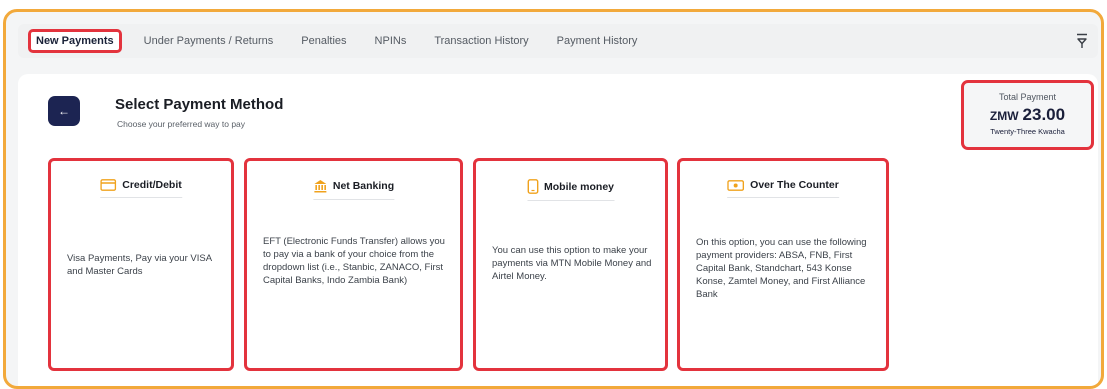  Describe the element at coordinates (794, 185) in the screenshot. I see `card-title: Over The Counter` at that location.